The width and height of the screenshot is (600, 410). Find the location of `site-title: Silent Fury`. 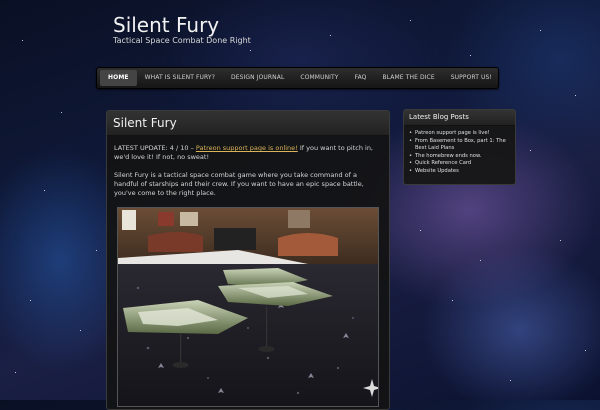

site-title: Silent Fury is located at coordinates (166, 25).